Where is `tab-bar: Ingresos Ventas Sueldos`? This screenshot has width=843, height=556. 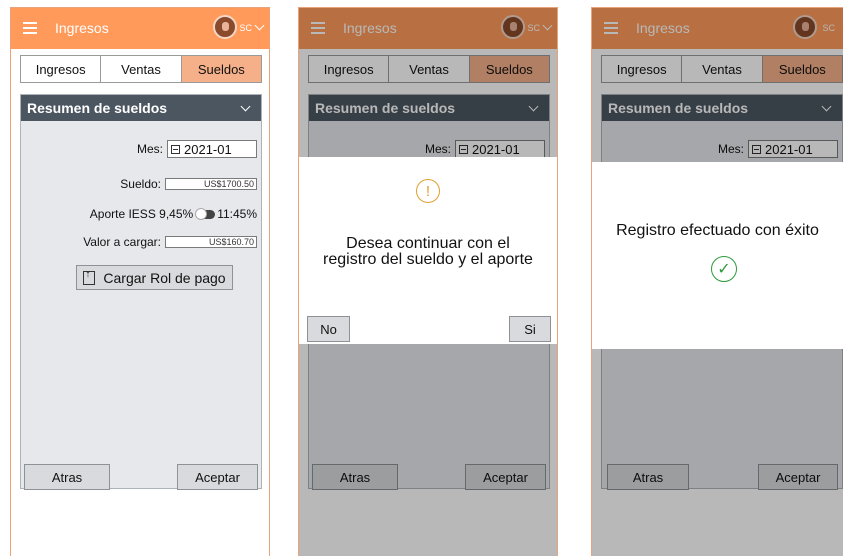
tab-bar: Ingresos Ventas Sueldos is located at coordinates (141, 69).